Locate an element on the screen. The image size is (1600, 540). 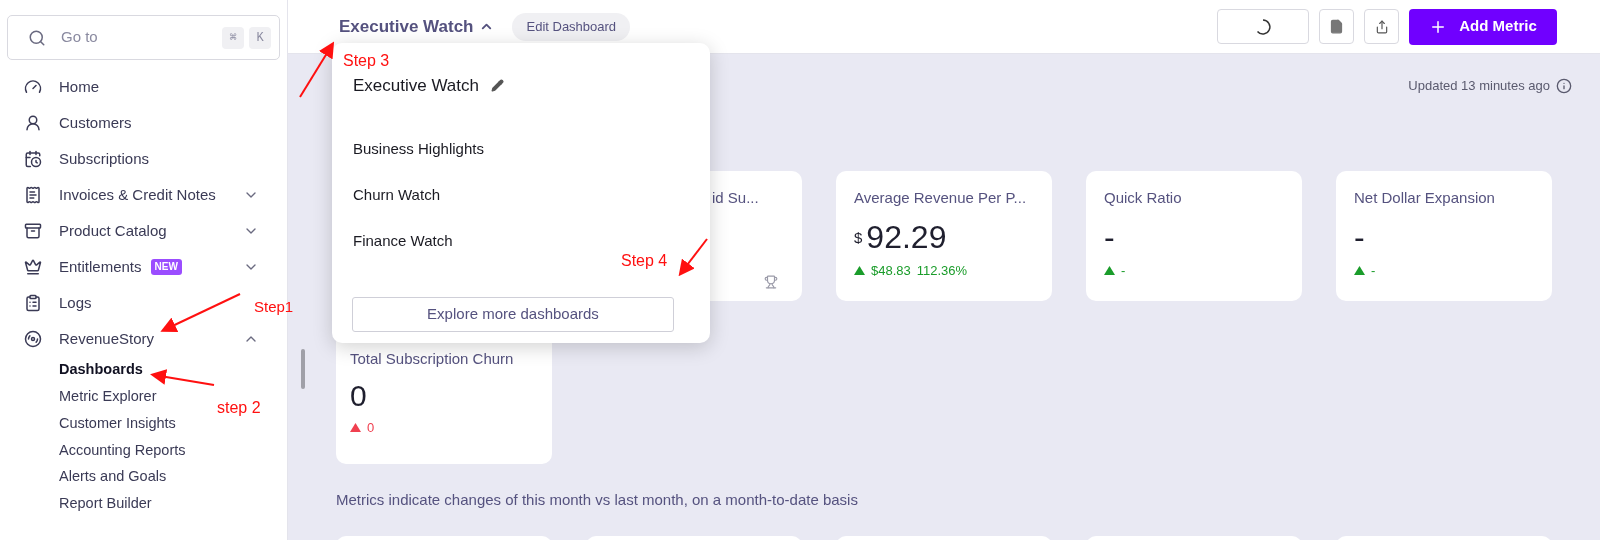
clipboard-icon is located at coordinates (33, 303).